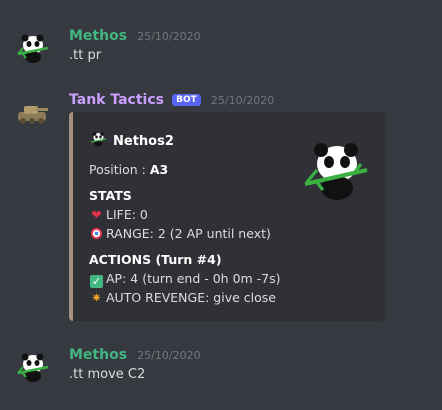 Image resolution: width=442 pixels, height=410 pixels. I want to click on life-line: ❤ LIFE: 0, so click(118, 214).